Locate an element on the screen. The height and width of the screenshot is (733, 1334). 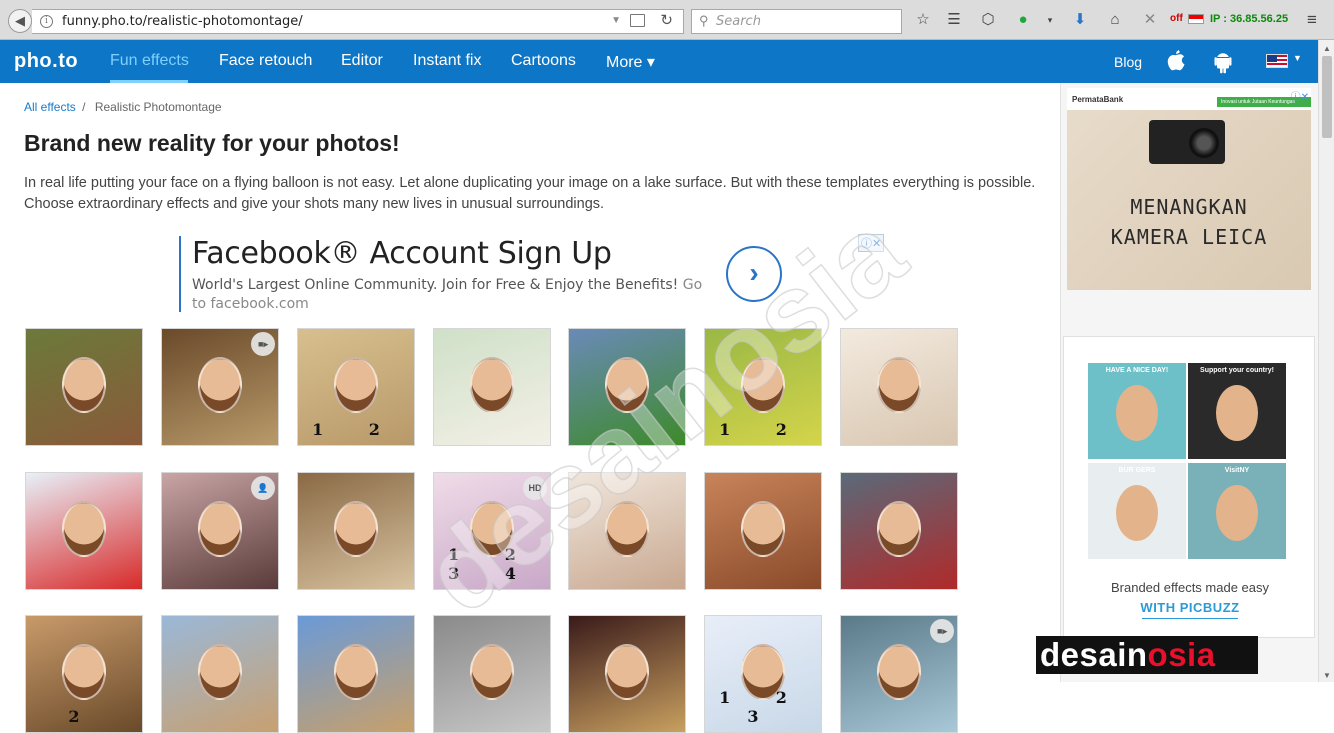
bank-logo: PermataBank is located at coordinates (1098, 99).